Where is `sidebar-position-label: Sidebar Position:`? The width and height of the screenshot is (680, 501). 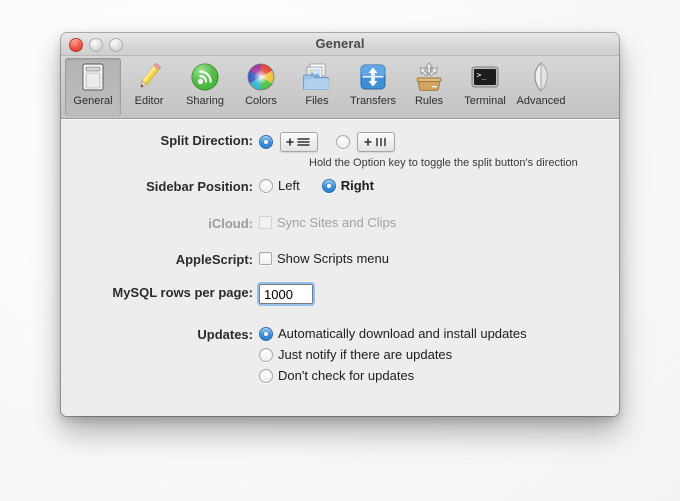
sidebar-position-label: Sidebar Position: is located at coordinates (199, 186).